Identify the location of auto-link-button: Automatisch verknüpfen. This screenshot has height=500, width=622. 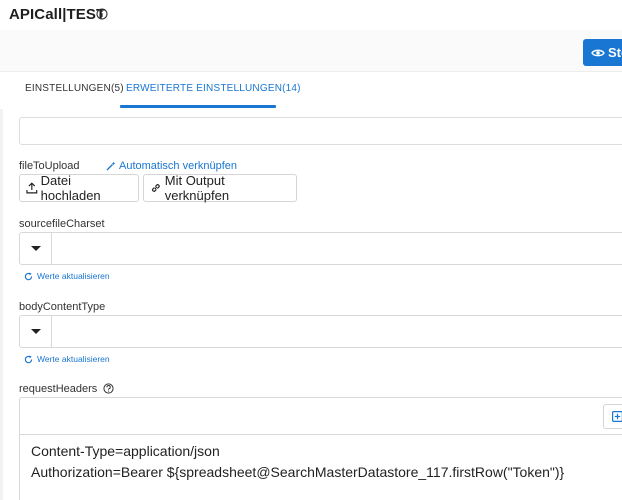
(171, 166).